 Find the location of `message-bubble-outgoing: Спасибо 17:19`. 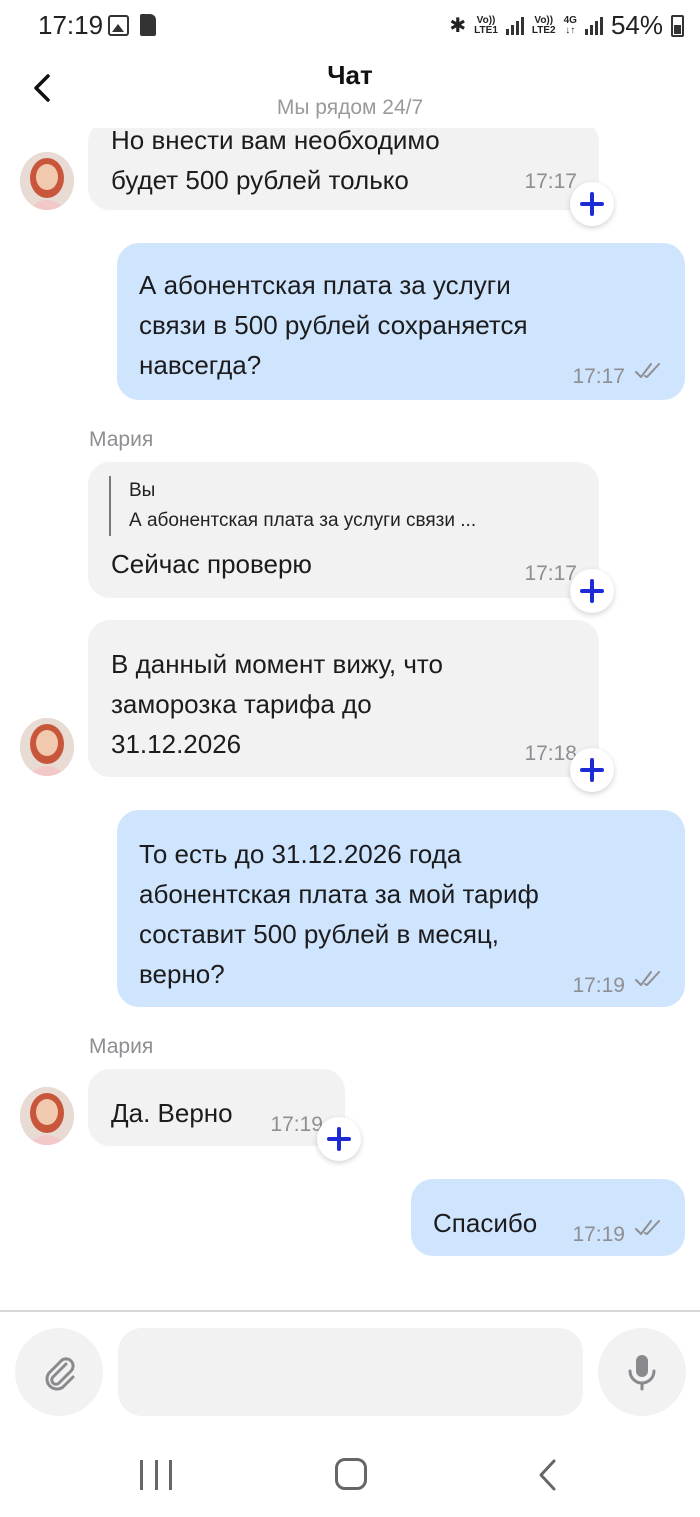

message-bubble-outgoing: Спасибо 17:19 is located at coordinates (548, 1217).